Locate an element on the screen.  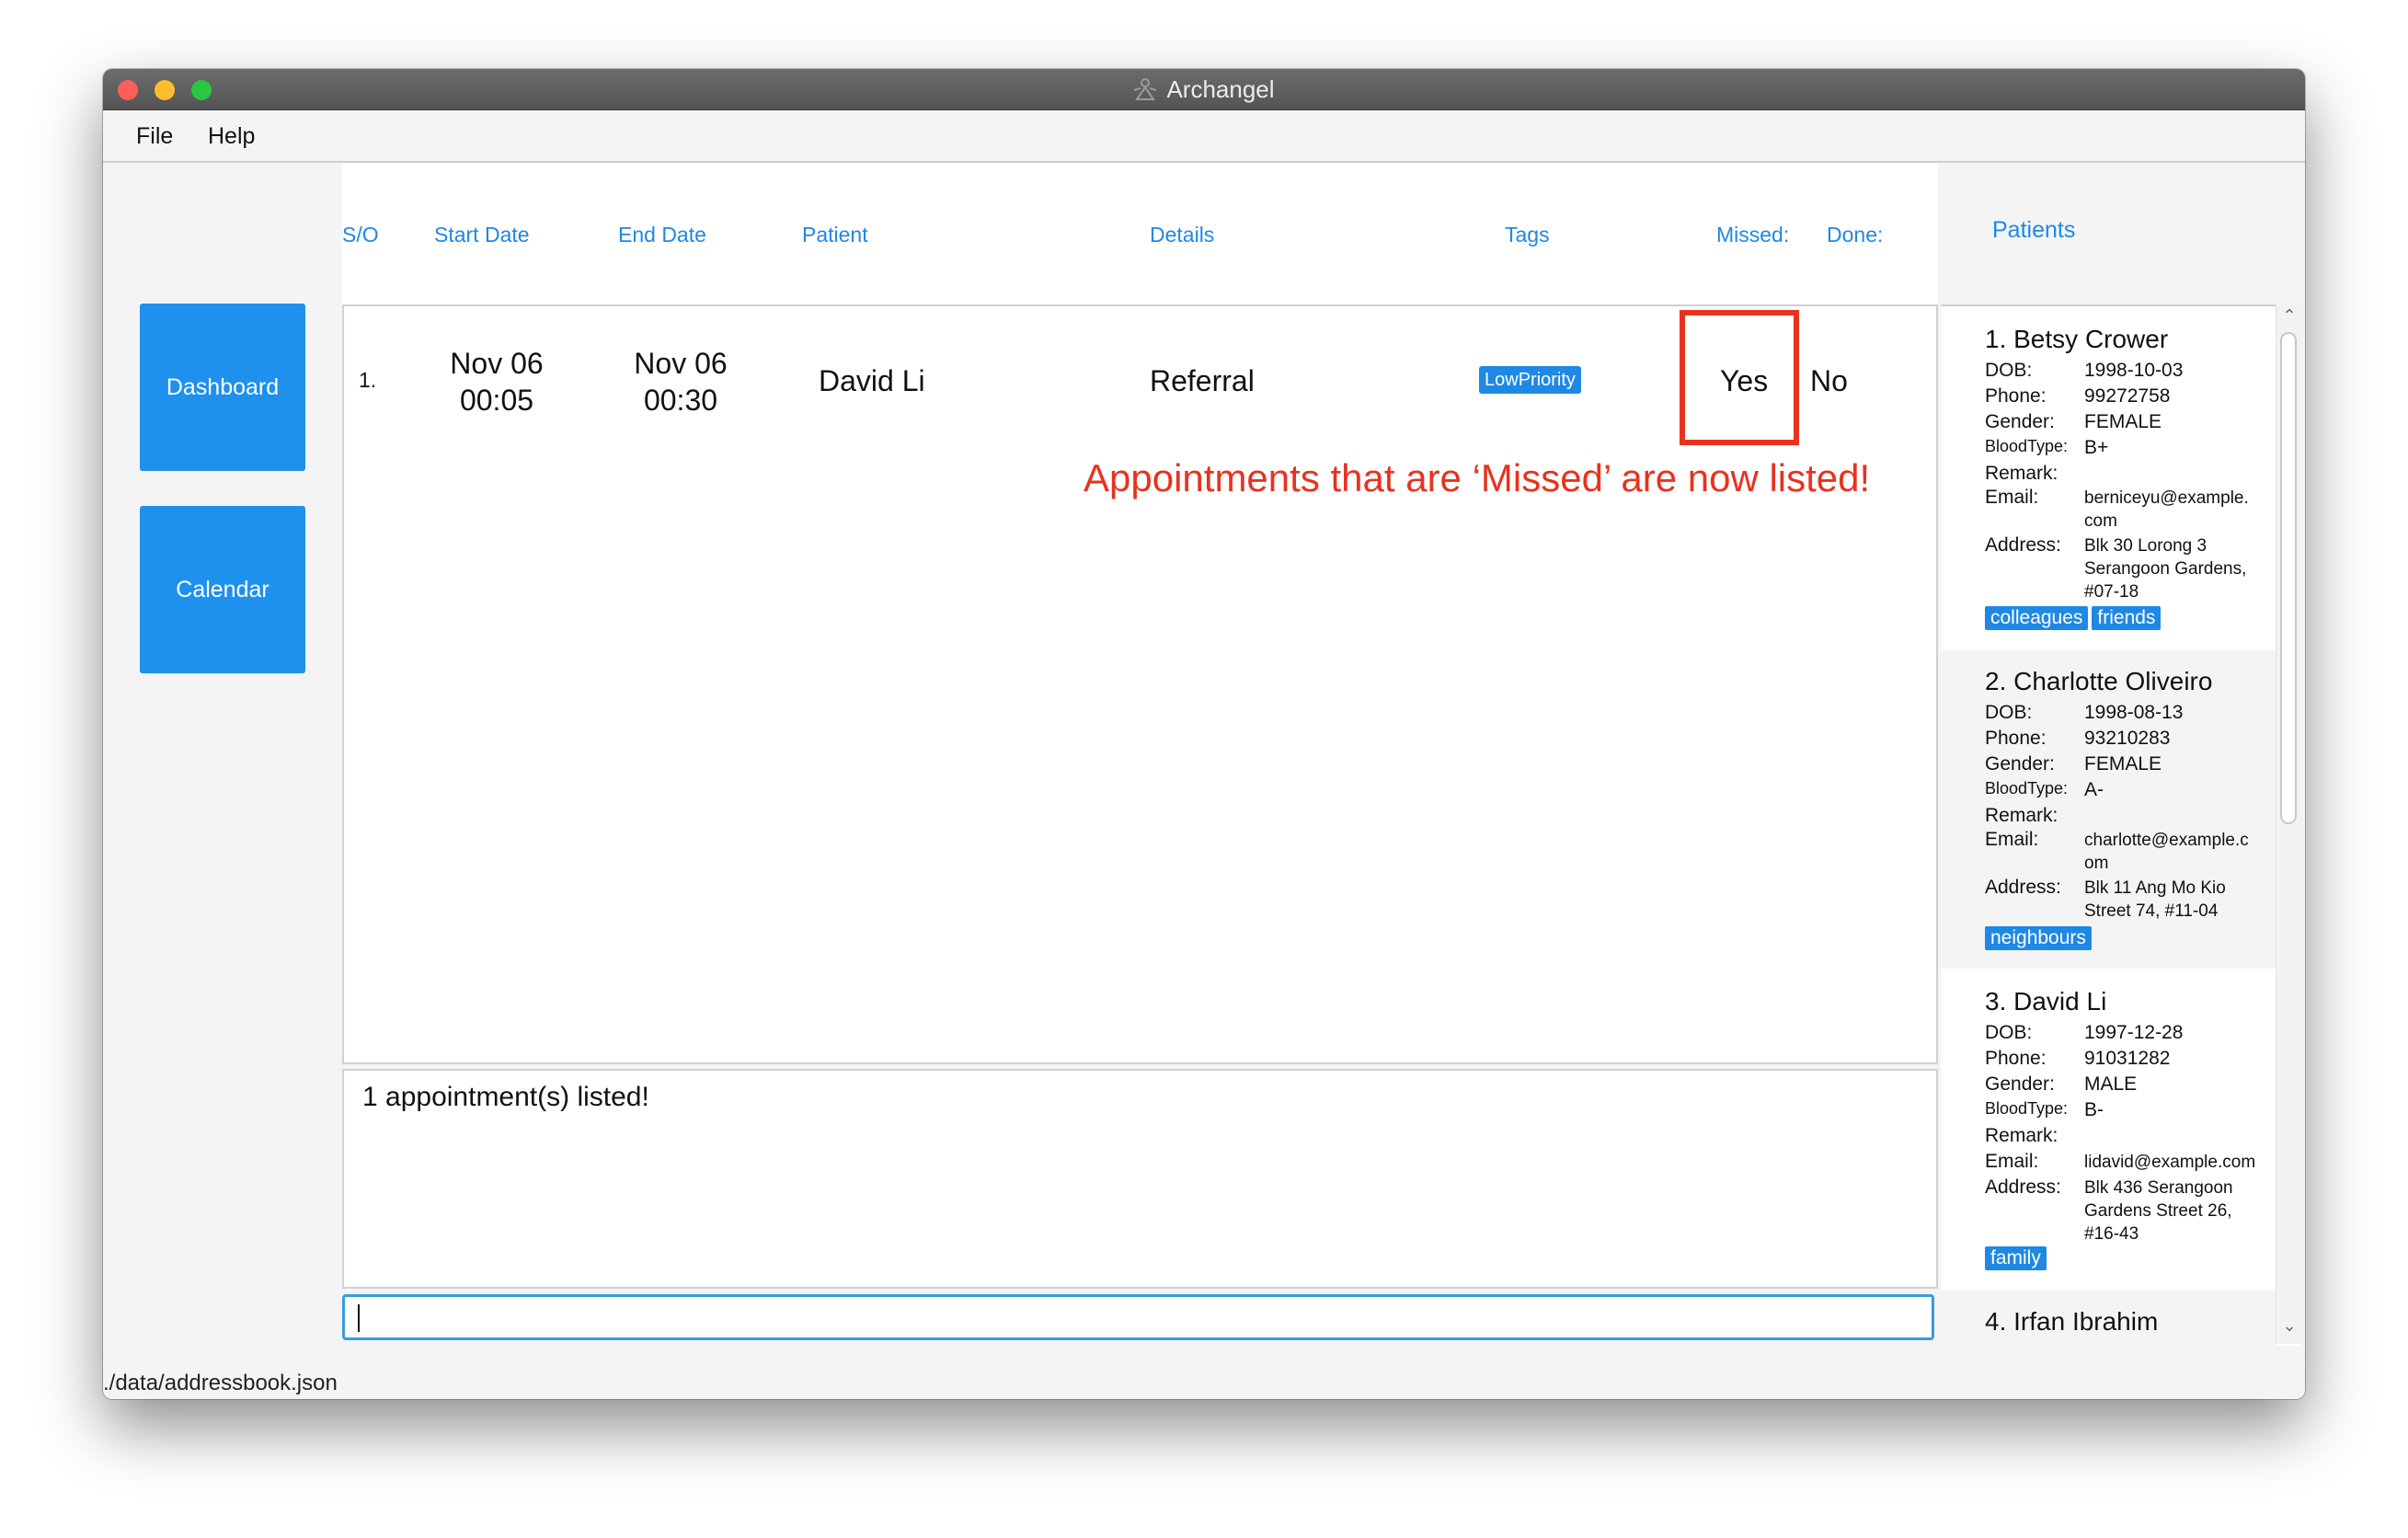
address-line: Serangoon Gardens, is located at coordinates (2165, 569).